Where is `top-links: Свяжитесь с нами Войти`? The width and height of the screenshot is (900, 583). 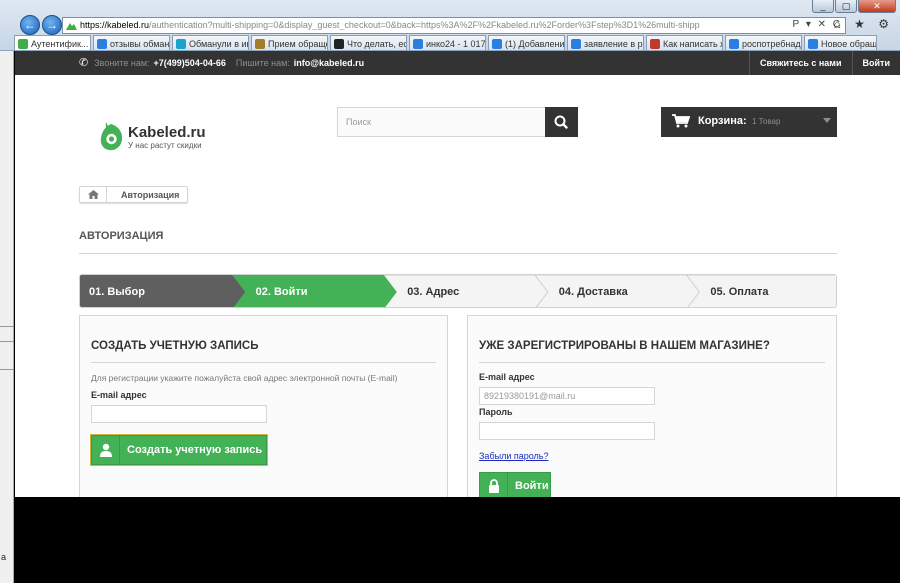
top-links: Свяжитесь с нами Войти is located at coordinates (824, 63).